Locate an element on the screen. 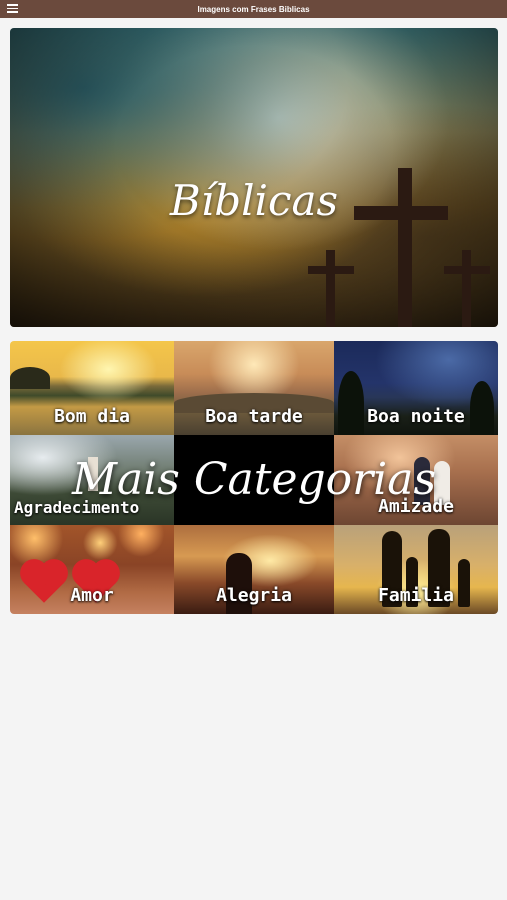  app-top-bar: Imagens com Frases Biblicas is located at coordinates (253, 9).